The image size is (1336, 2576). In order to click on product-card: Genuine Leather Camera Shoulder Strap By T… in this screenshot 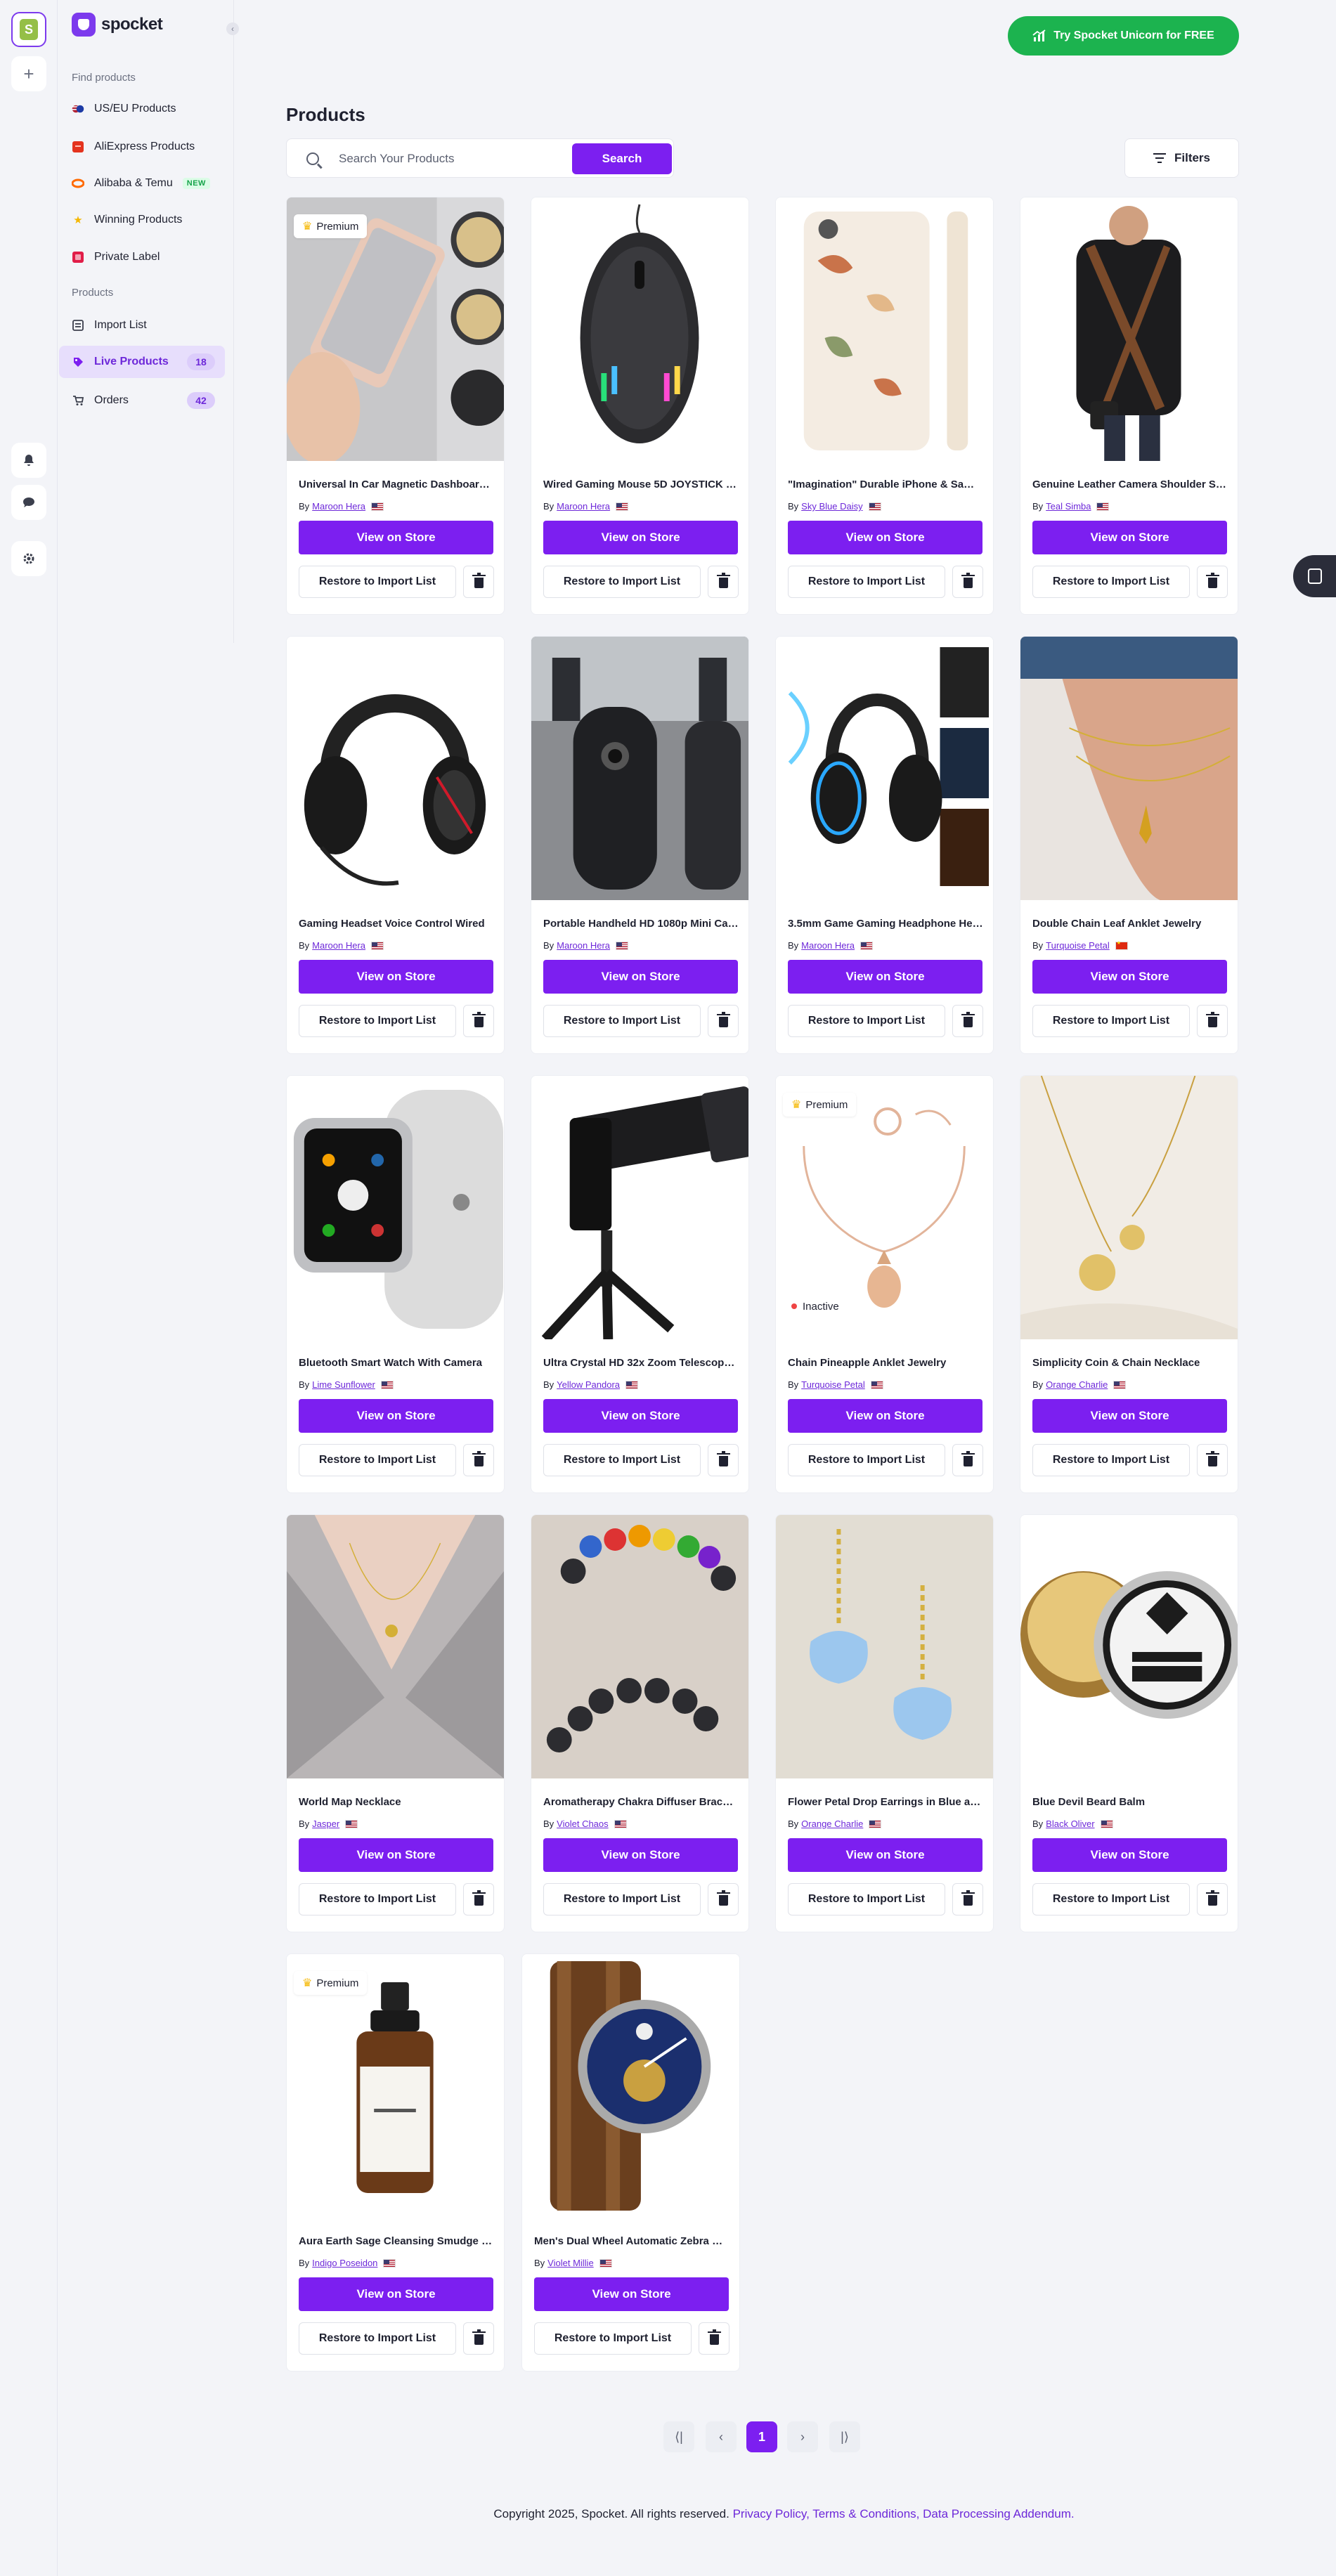, I will do `click(1129, 406)`.